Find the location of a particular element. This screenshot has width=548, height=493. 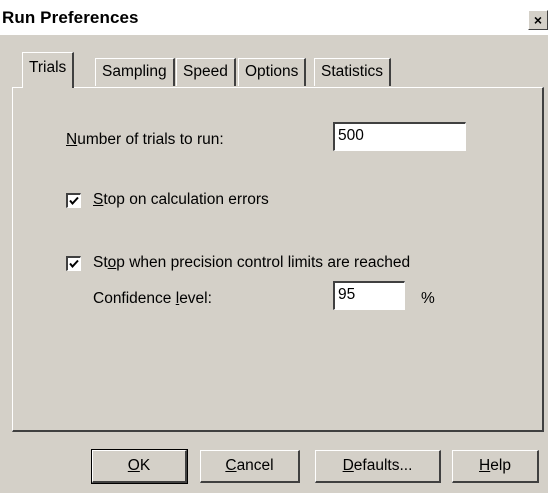

close-icon: × is located at coordinates (538, 20).